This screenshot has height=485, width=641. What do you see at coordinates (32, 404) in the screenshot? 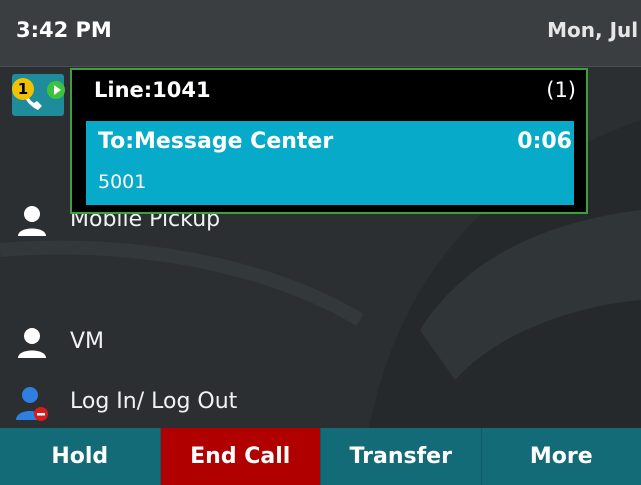
I see `user-blocked-icon` at bounding box center [32, 404].